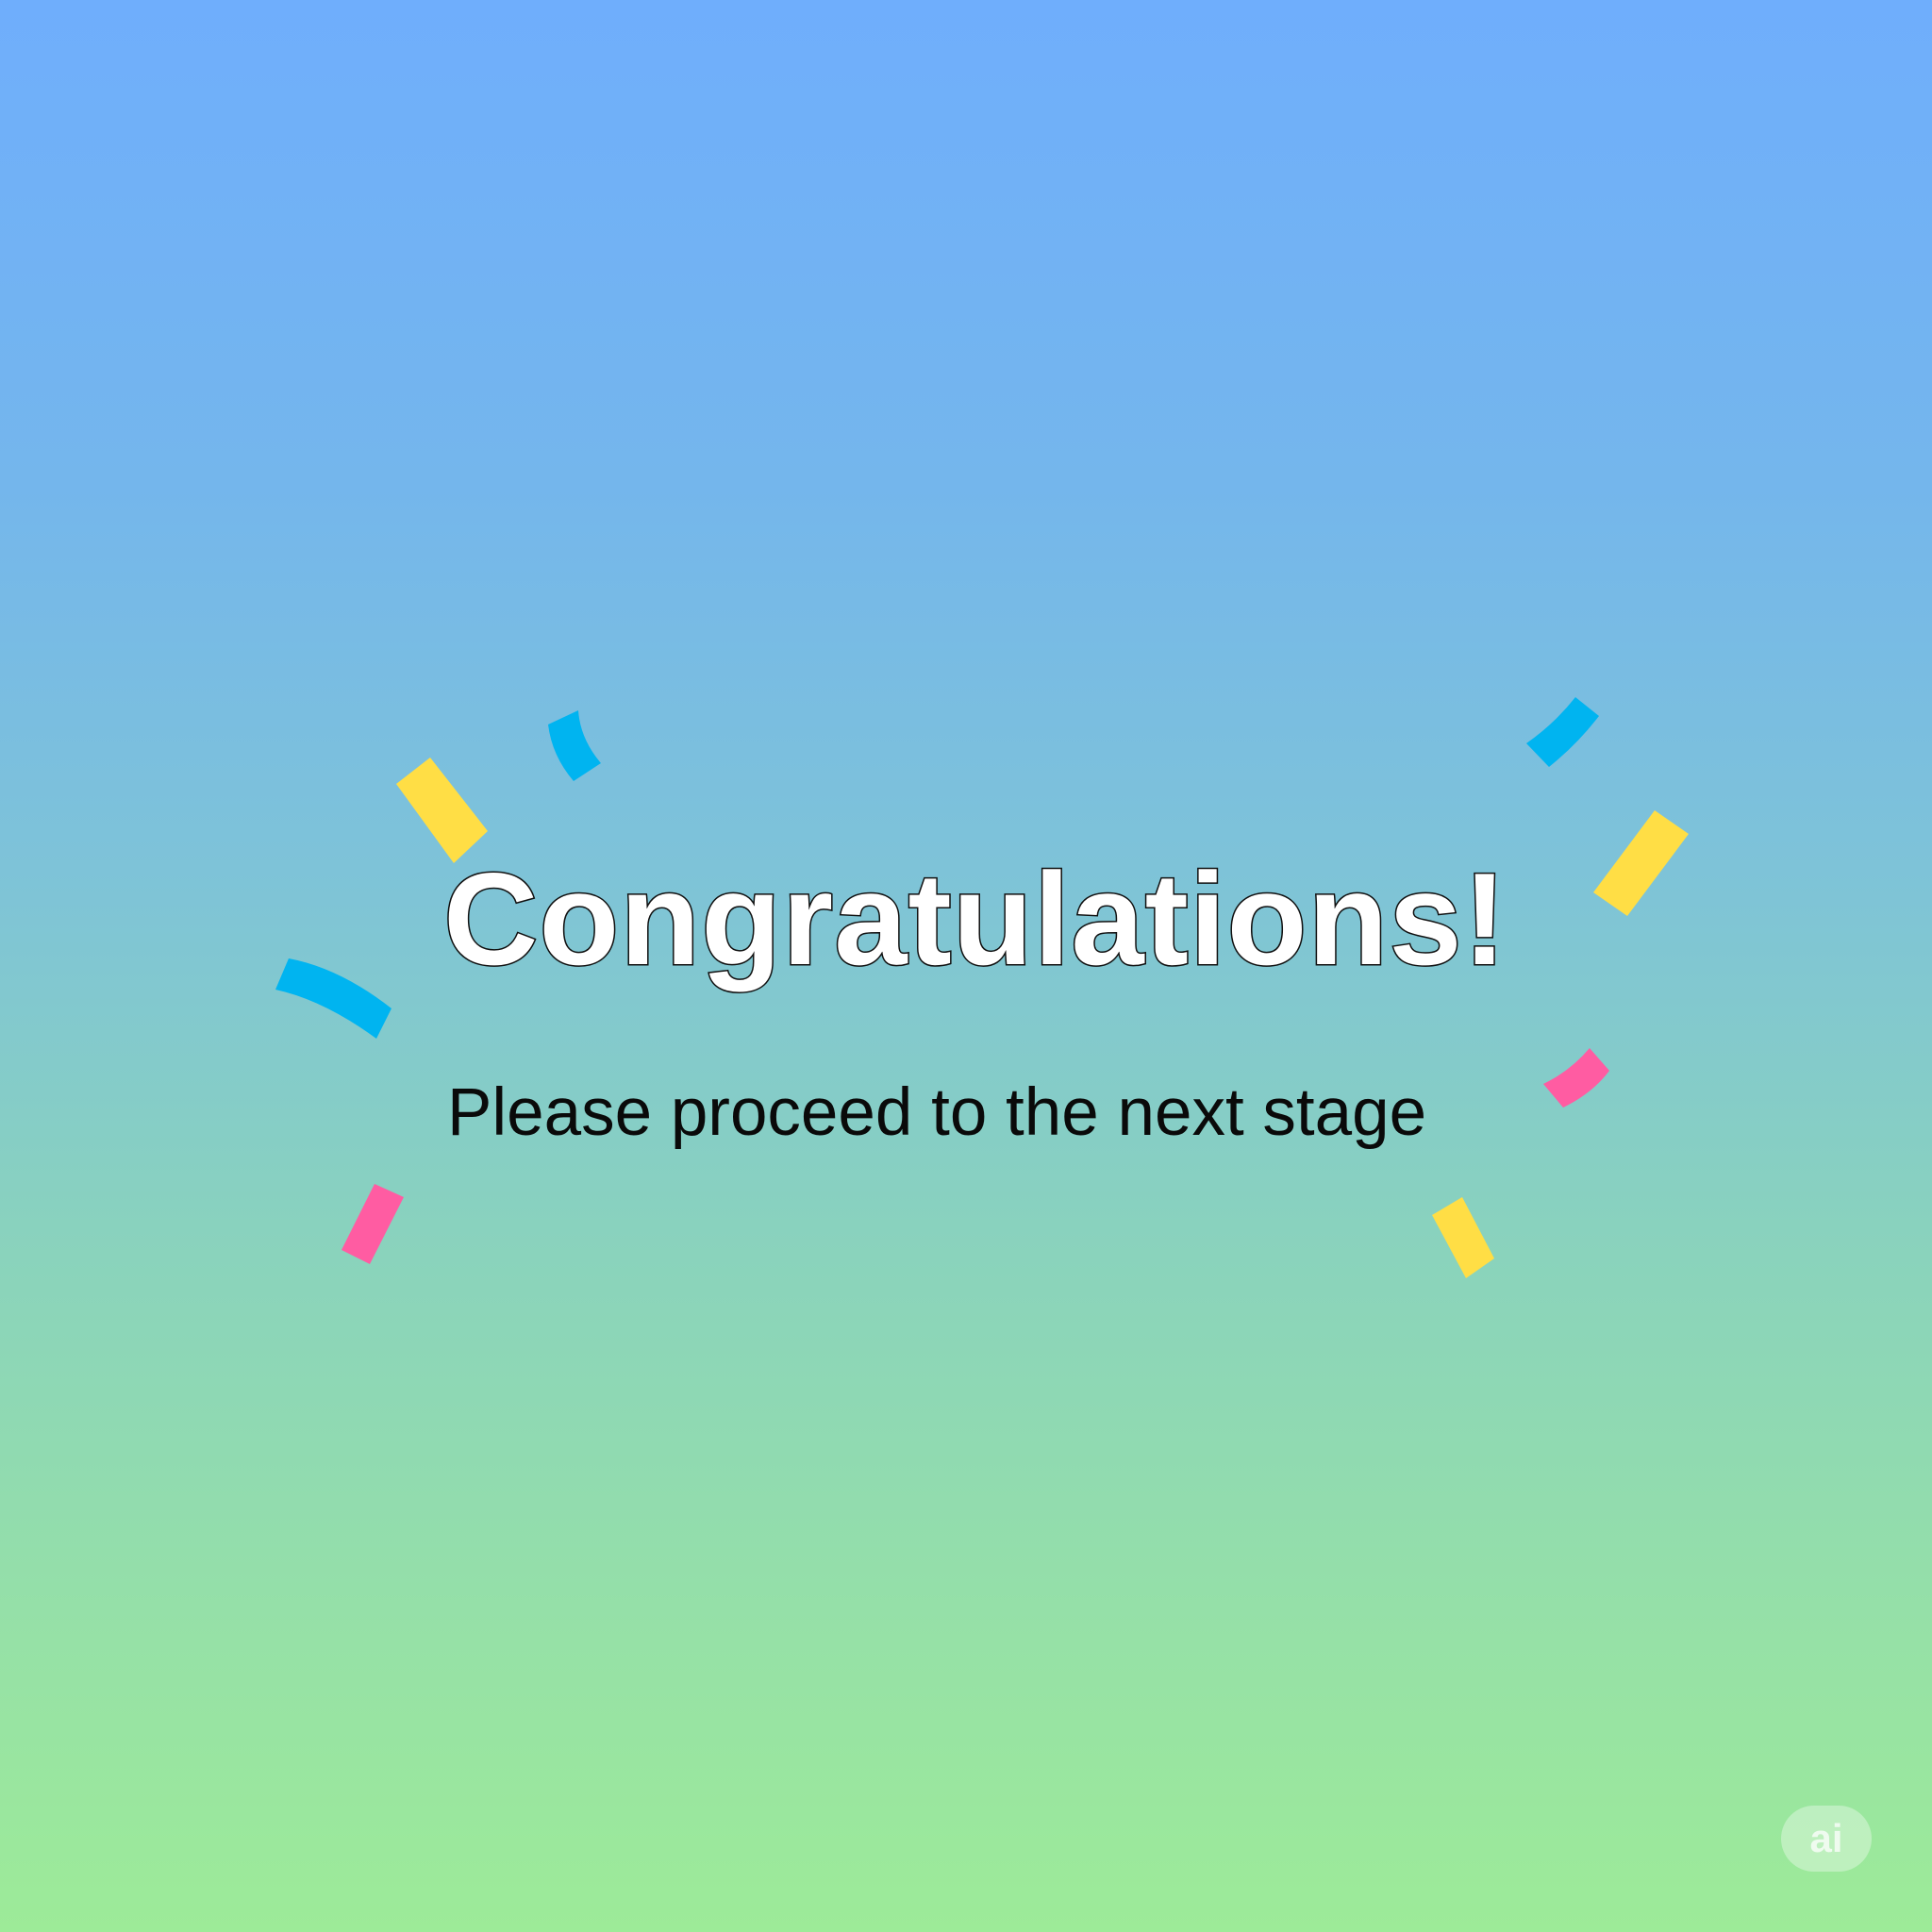 The width and height of the screenshot is (1932, 1932). What do you see at coordinates (937, 1113) in the screenshot?
I see `subtitle-message: Please proceed to the next stage` at bounding box center [937, 1113].